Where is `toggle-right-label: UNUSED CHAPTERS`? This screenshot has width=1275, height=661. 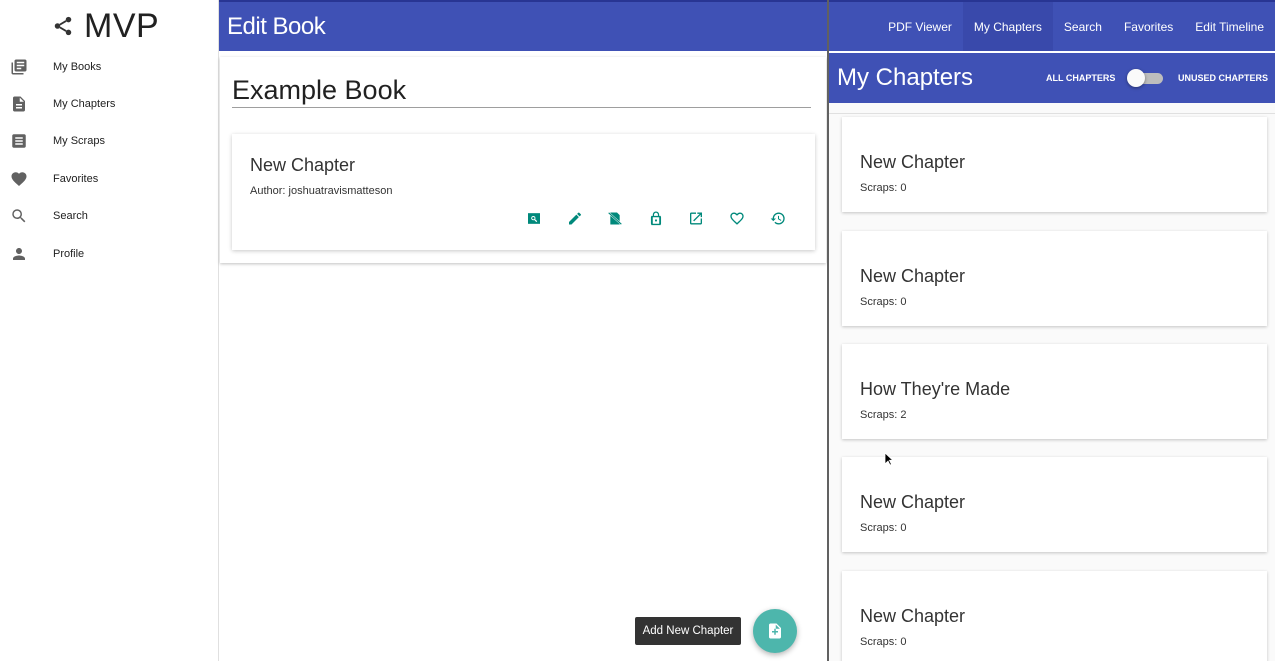
toggle-right-label: UNUSED CHAPTERS is located at coordinates (1223, 78).